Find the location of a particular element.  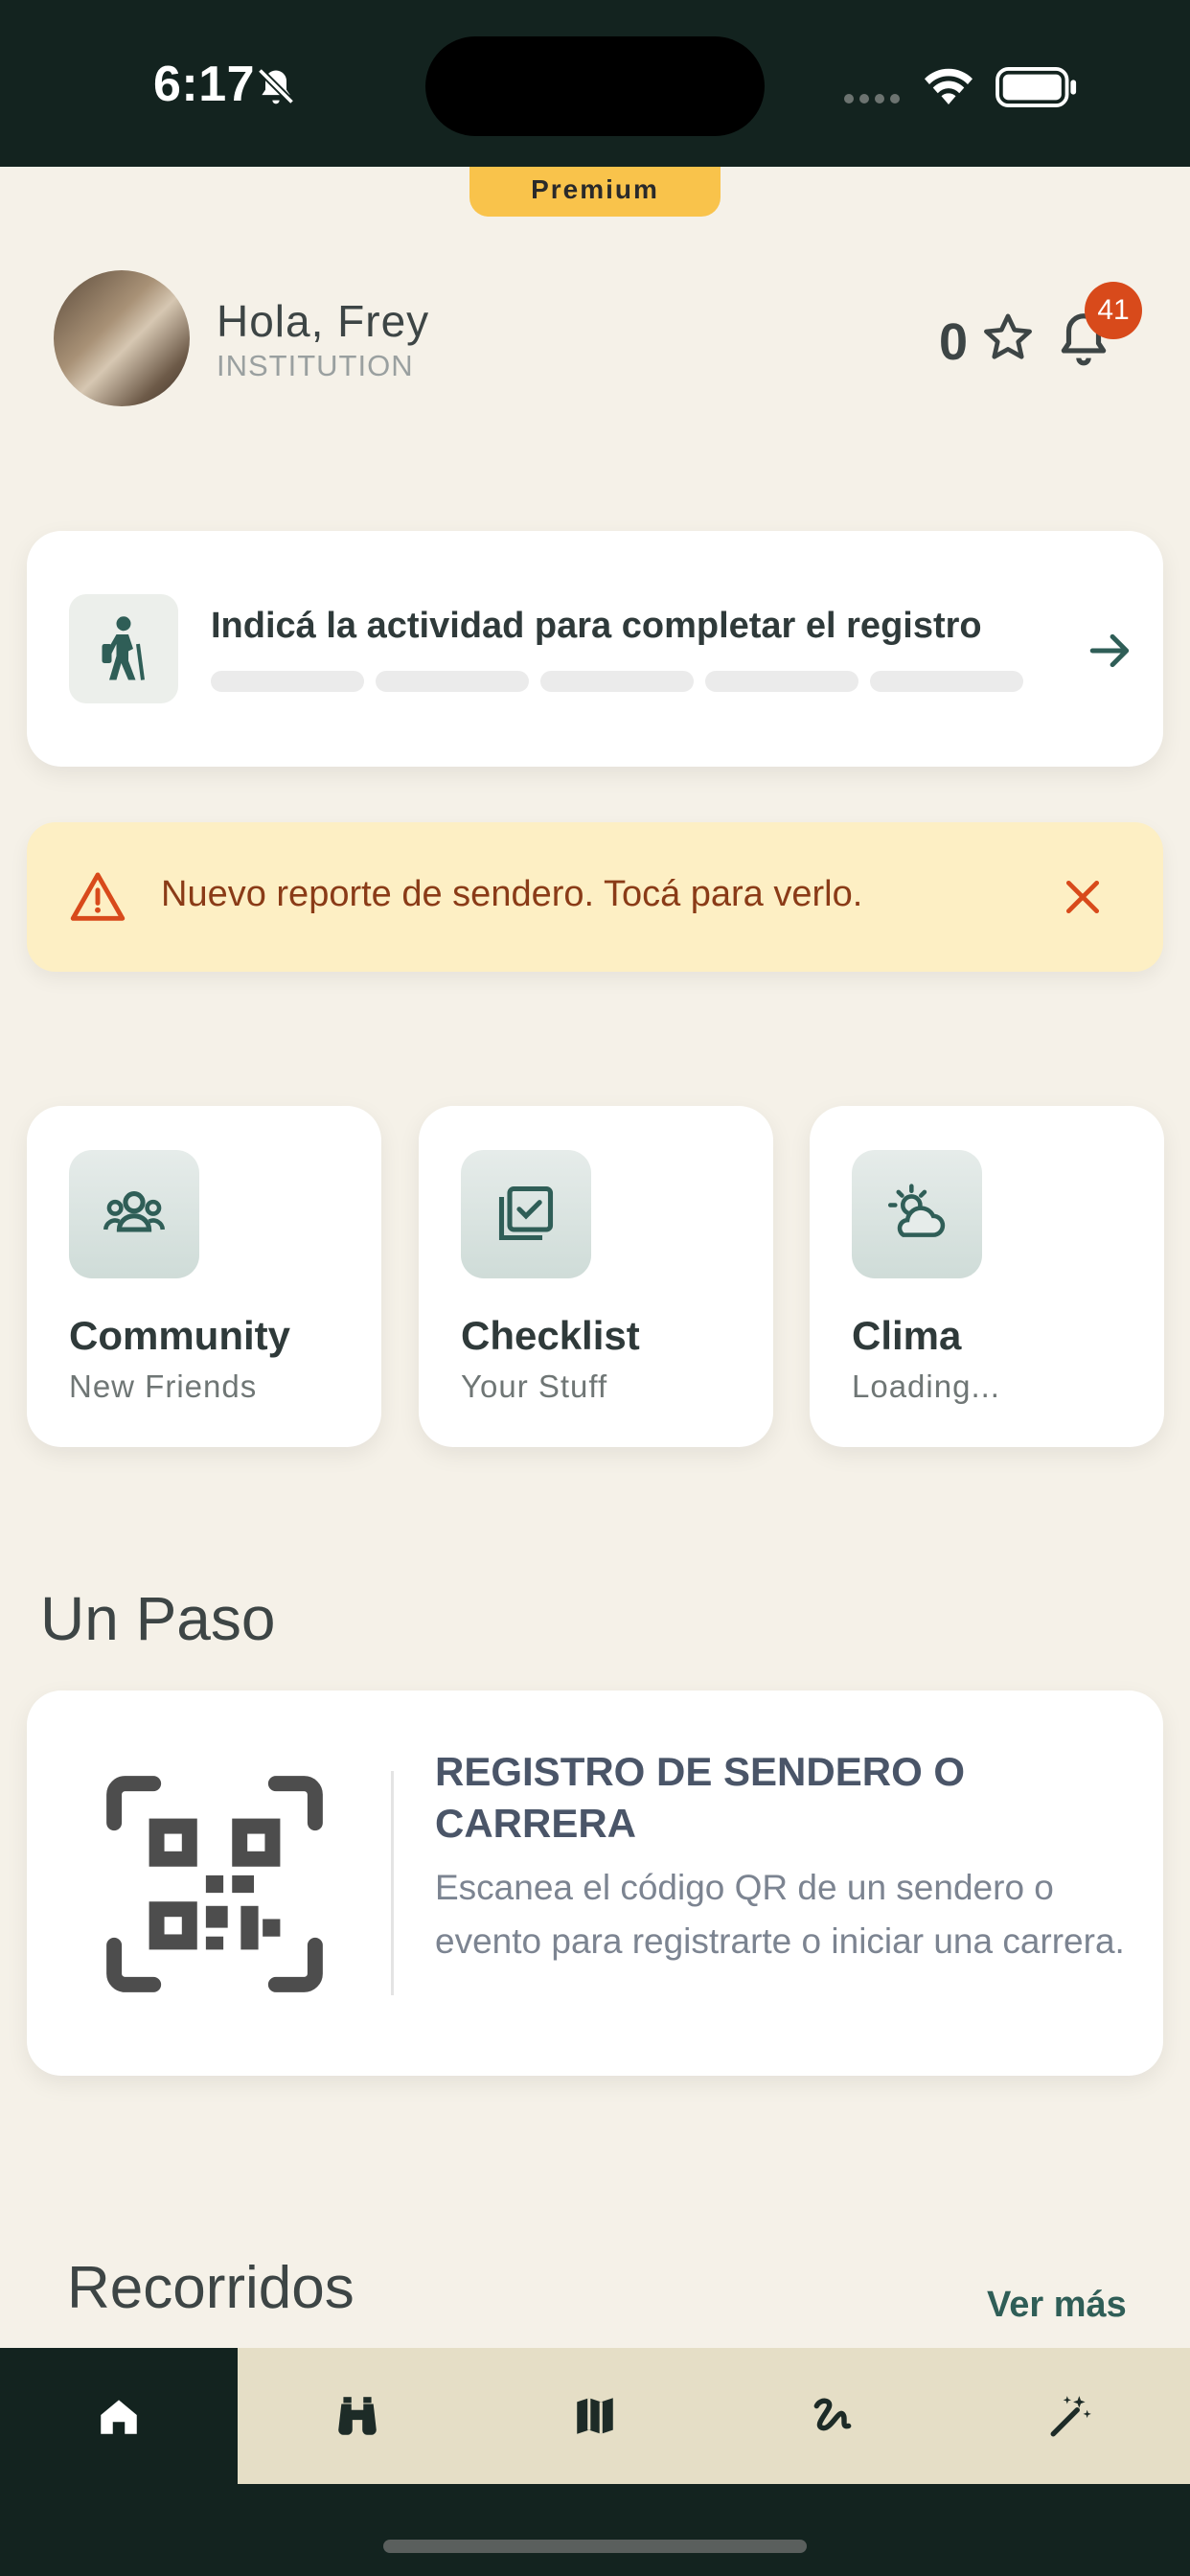

tab-map is located at coordinates (595, 2416).